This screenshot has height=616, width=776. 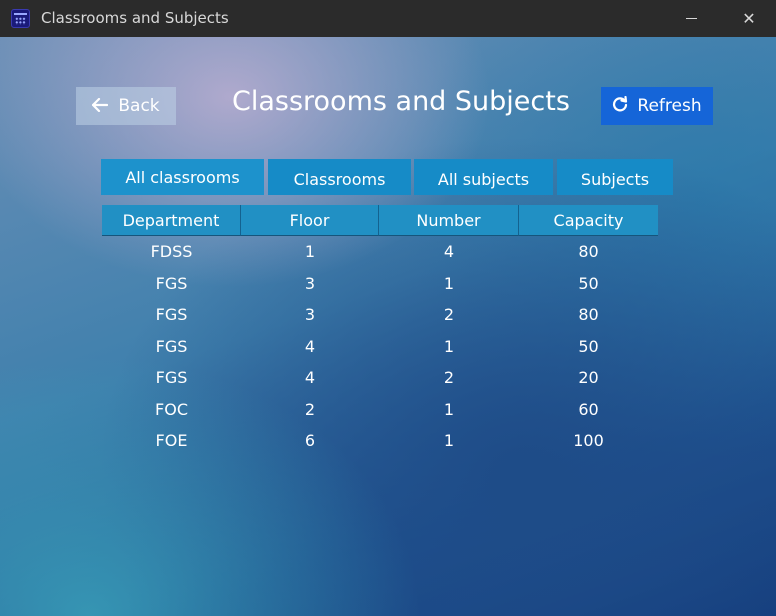 What do you see at coordinates (388, 18) in the screenshot?
I see `title-bar: Classrooms and Subjects ✕` at bounding box center [388, 18].